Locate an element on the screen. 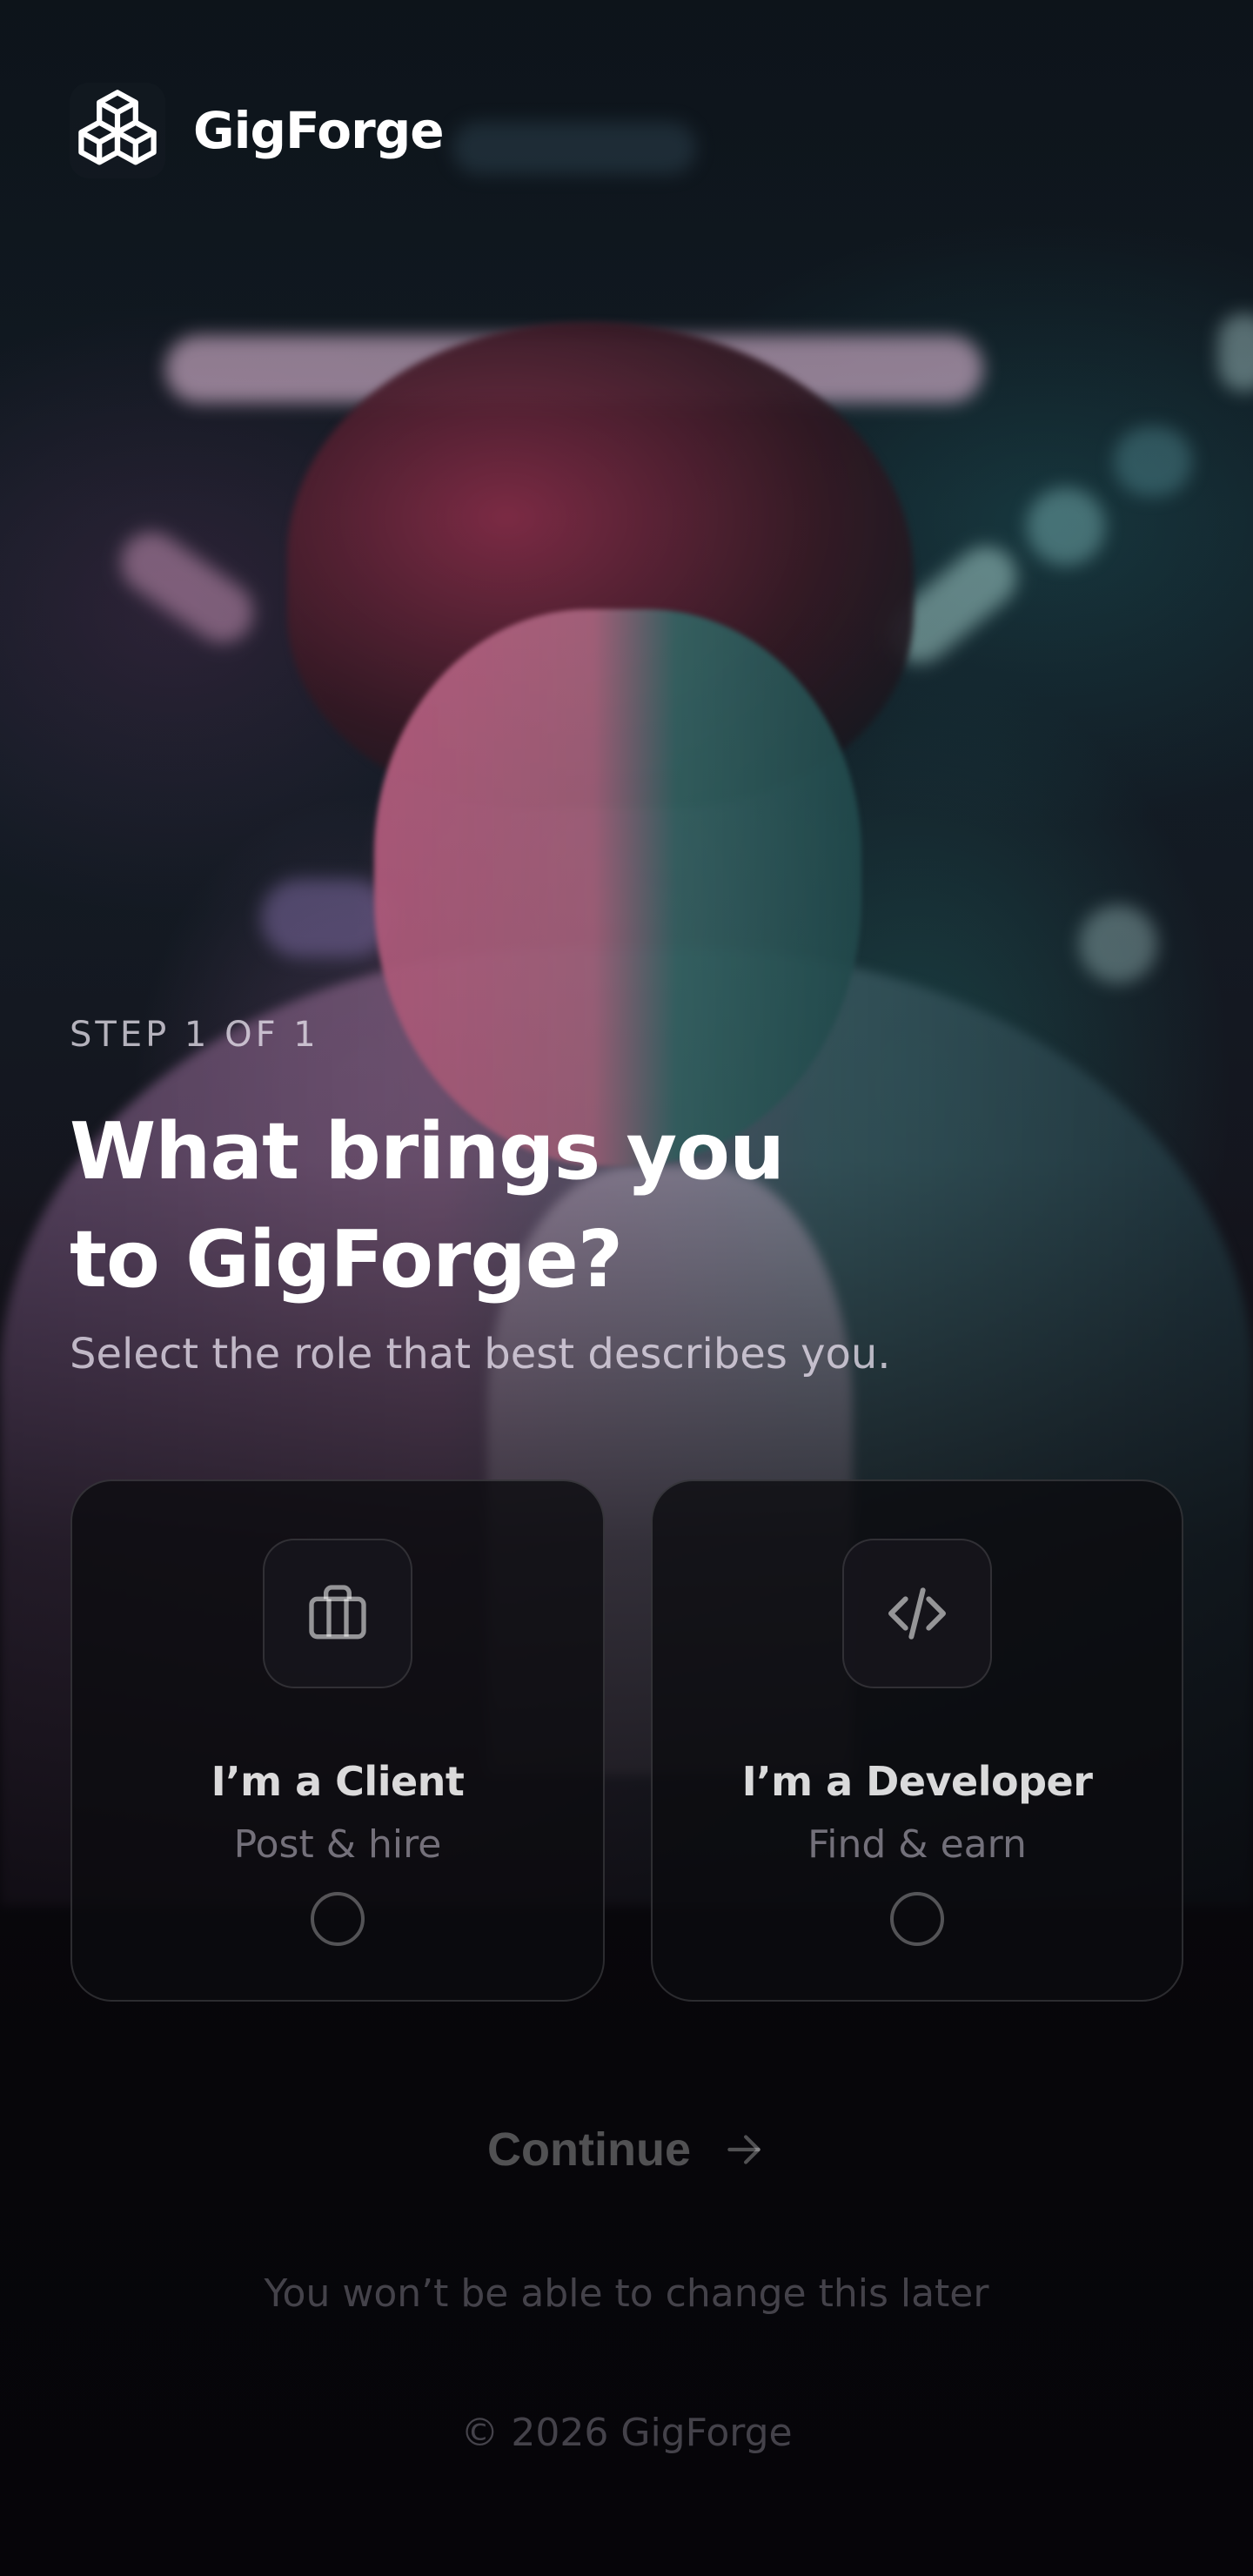  continue-button: Continue is located at coordinates (626, 2149).